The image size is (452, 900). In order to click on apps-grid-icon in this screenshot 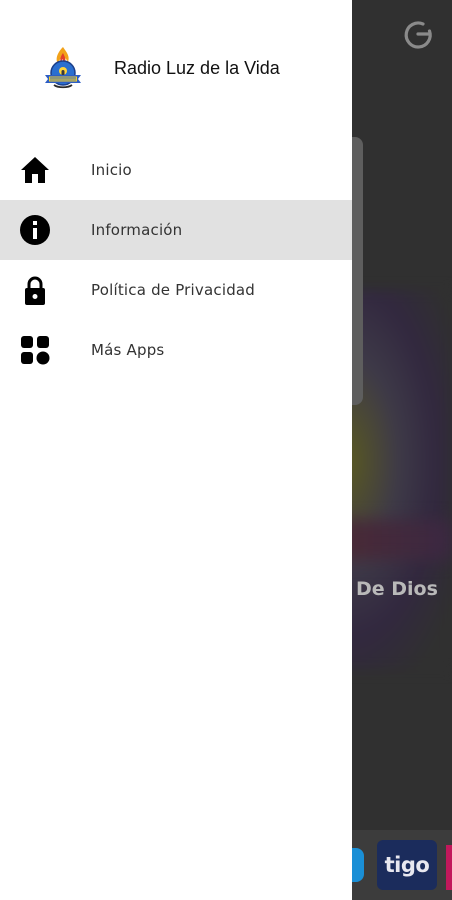, I will do `click(35, 350)`.